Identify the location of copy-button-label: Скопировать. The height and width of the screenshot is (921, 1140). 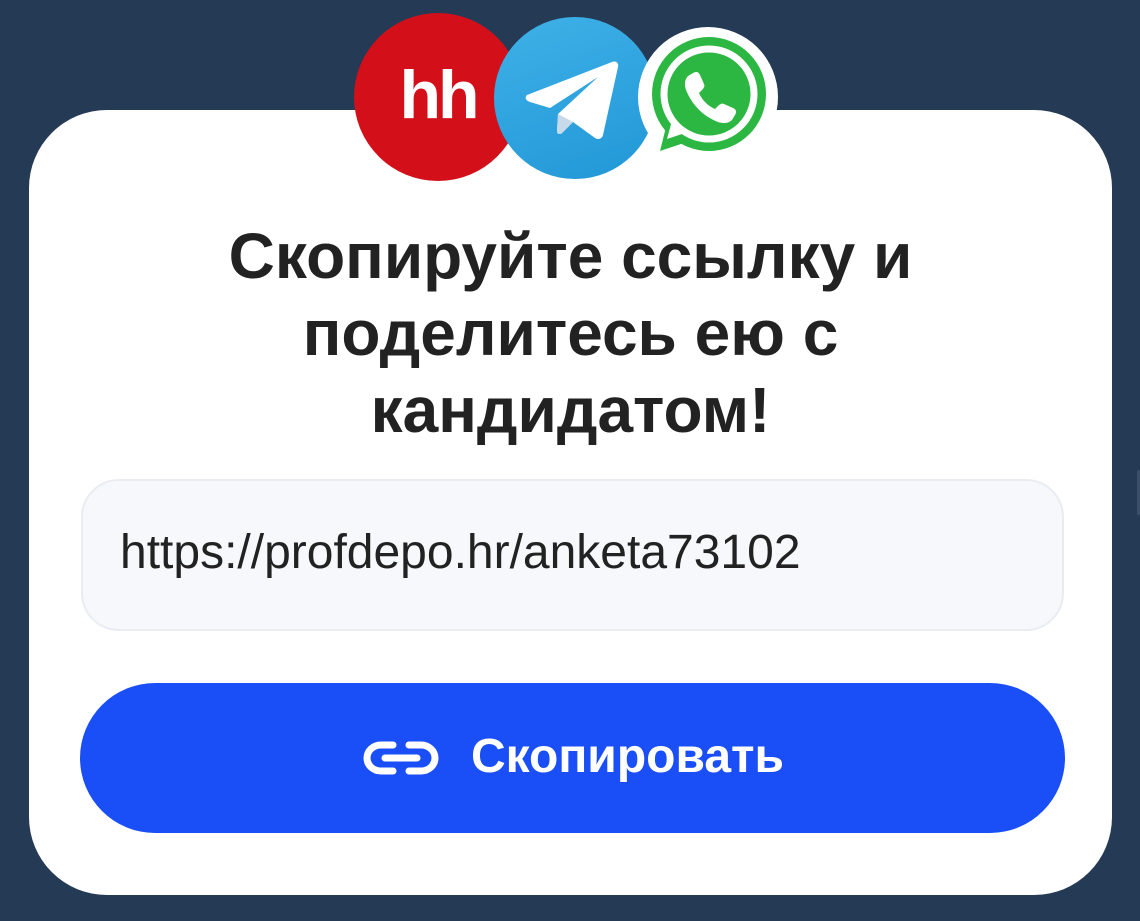
(627, 756).